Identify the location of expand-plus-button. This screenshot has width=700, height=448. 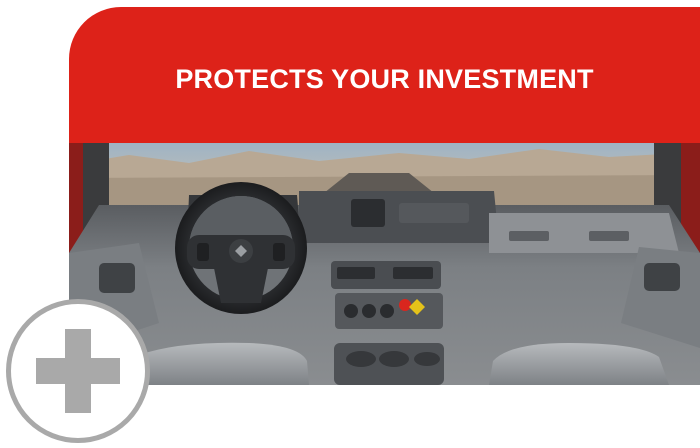
(78, 371).